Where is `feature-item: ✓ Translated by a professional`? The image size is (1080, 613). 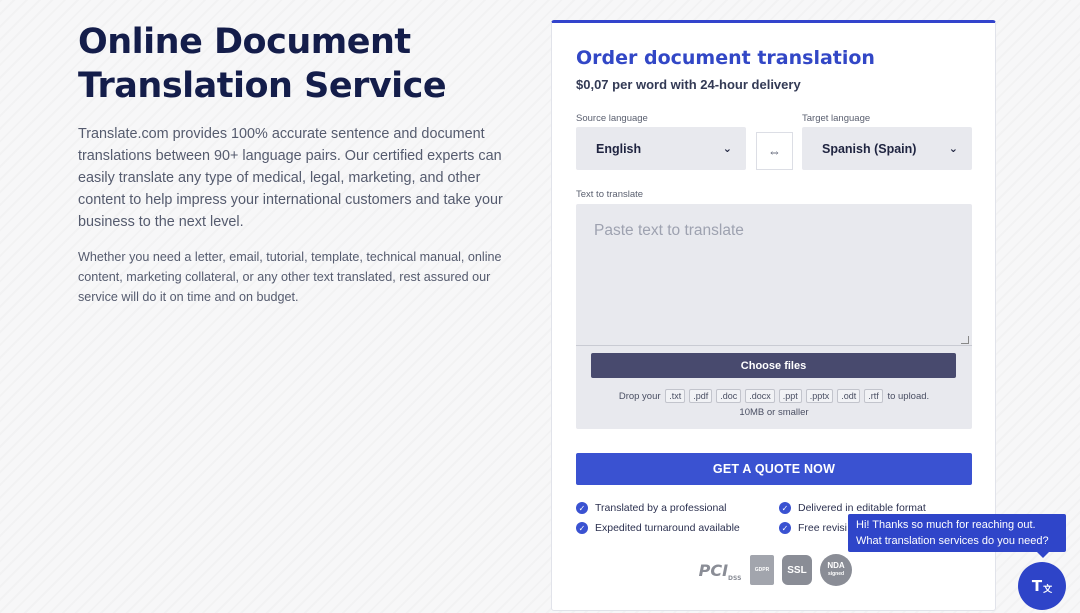
feature-item: ✓ Translated by a professional is located at coordinates (651, 508).